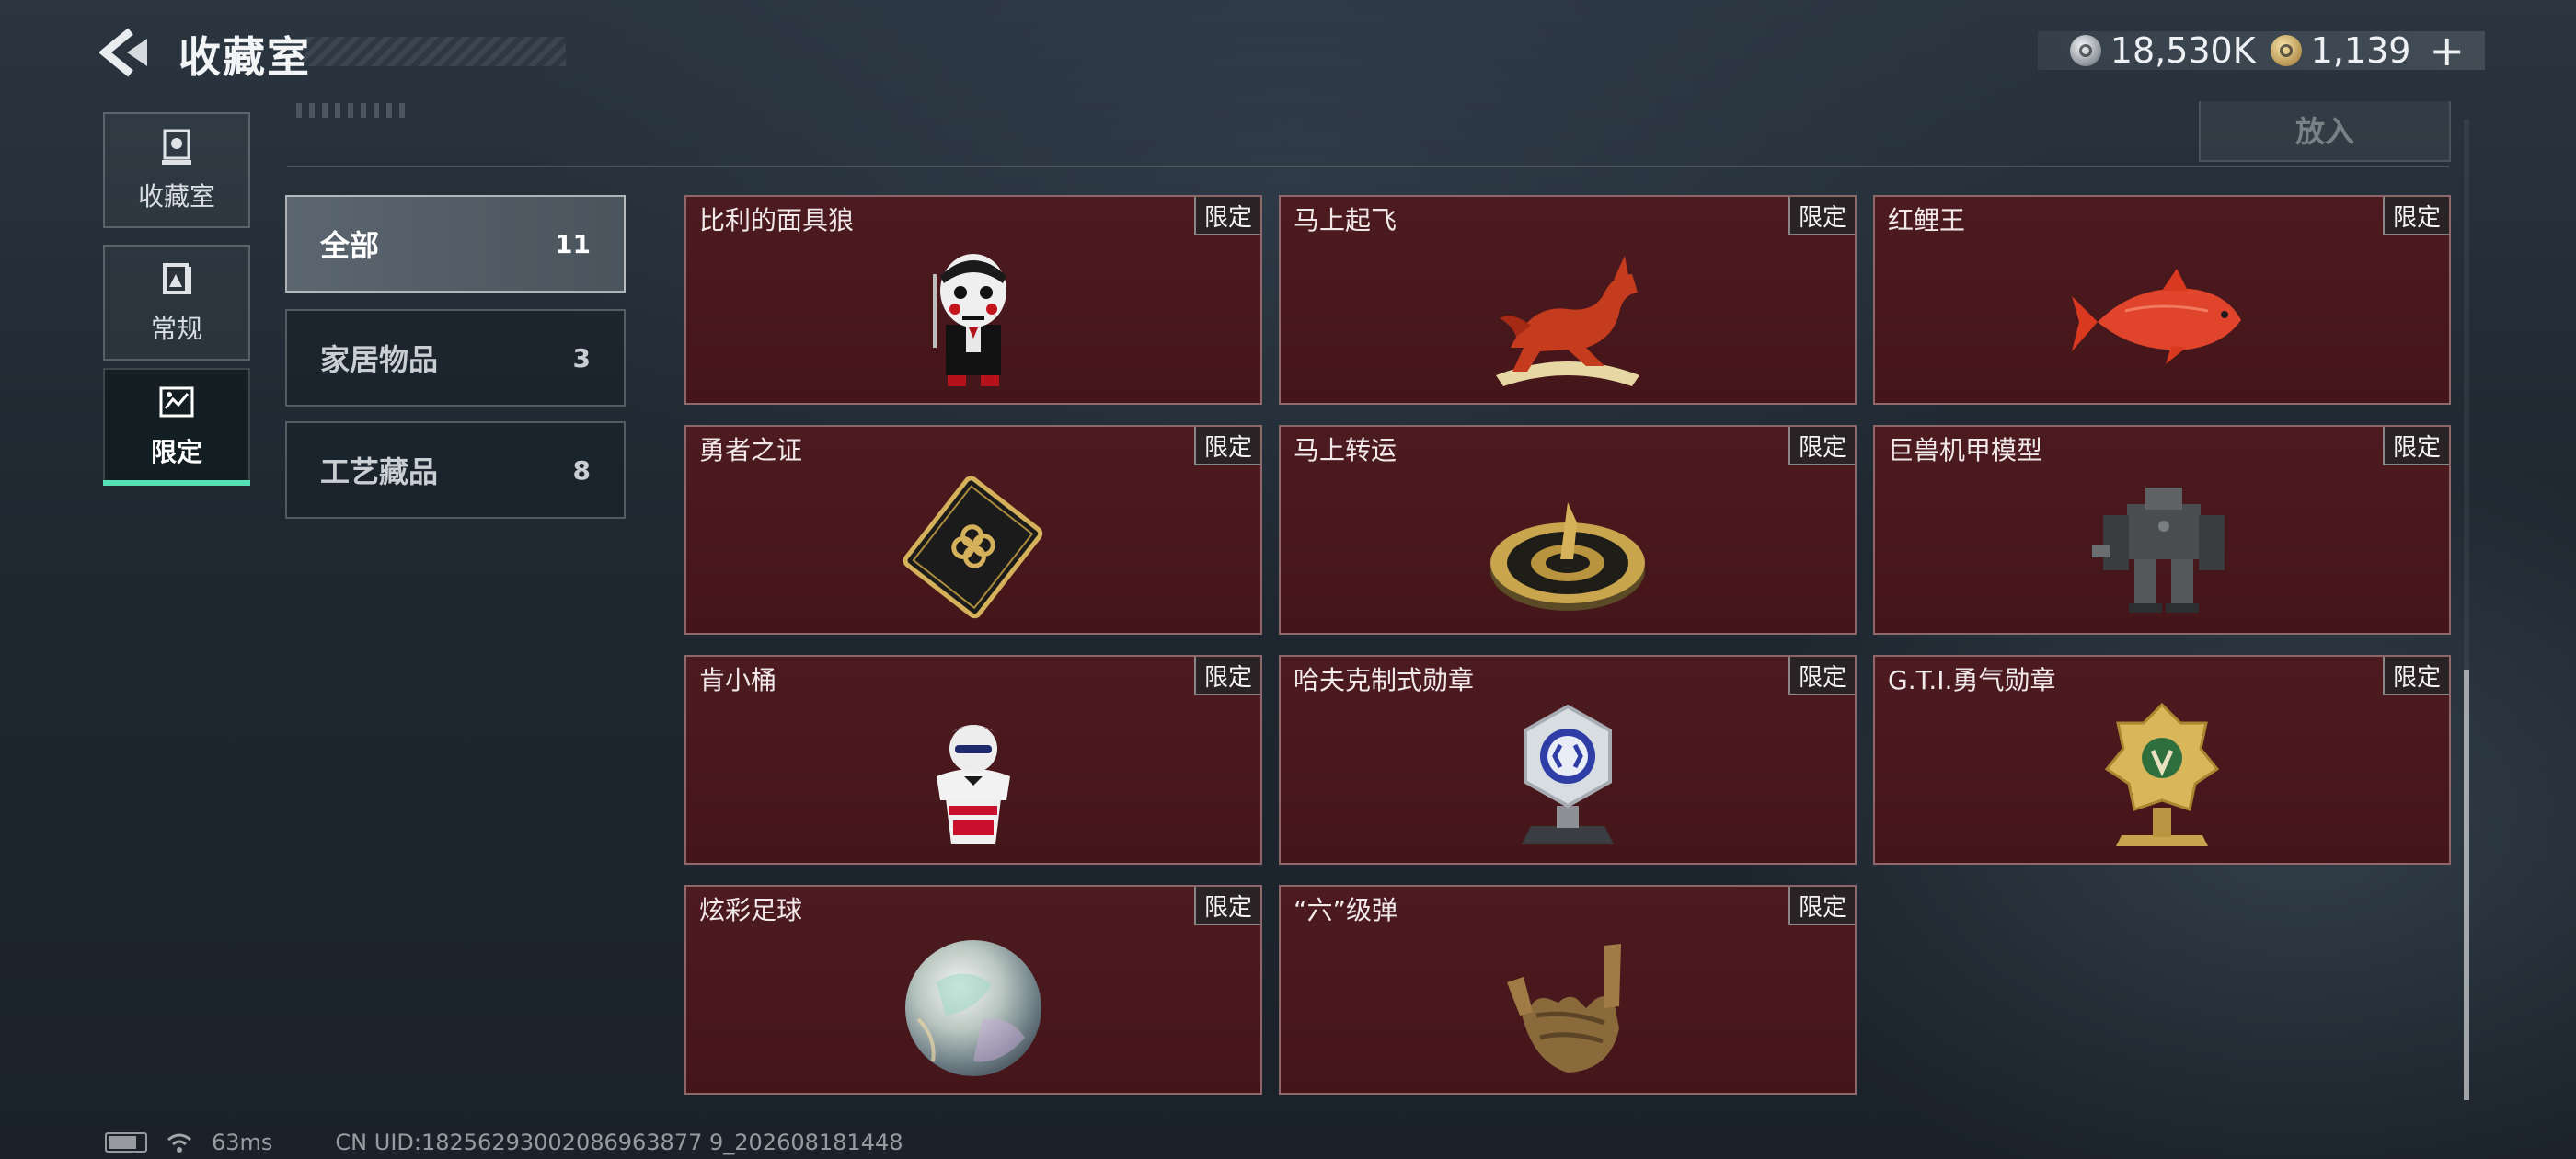 This screenshot has width=2576, height=1159. I want to click on title-decoration, so click(435, 51).